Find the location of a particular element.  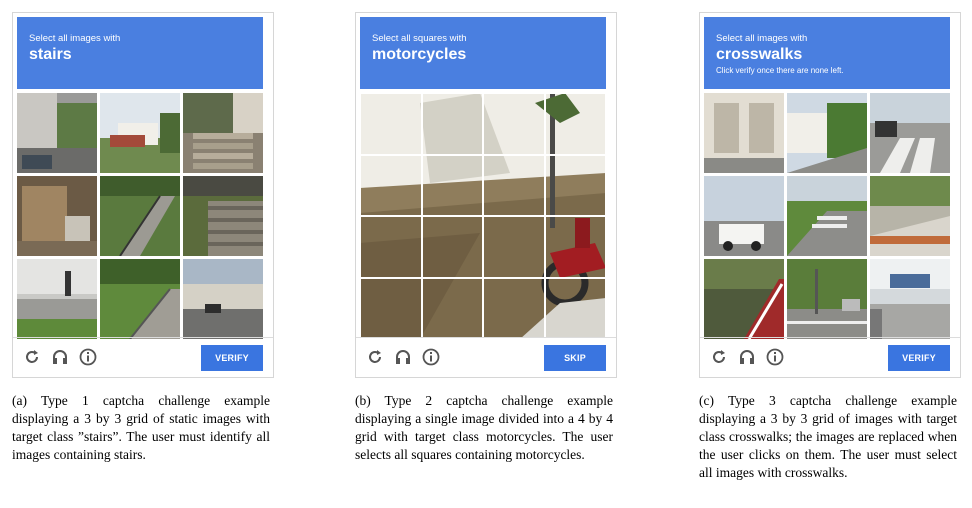

captcha-target: motorcycles is located at coordinates (419, 54).